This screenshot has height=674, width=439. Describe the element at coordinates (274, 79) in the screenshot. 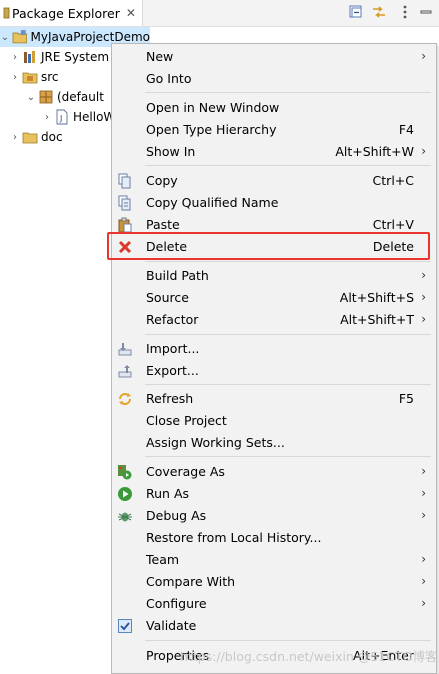

I see `menu-item-go-into: Go Into` at that location.